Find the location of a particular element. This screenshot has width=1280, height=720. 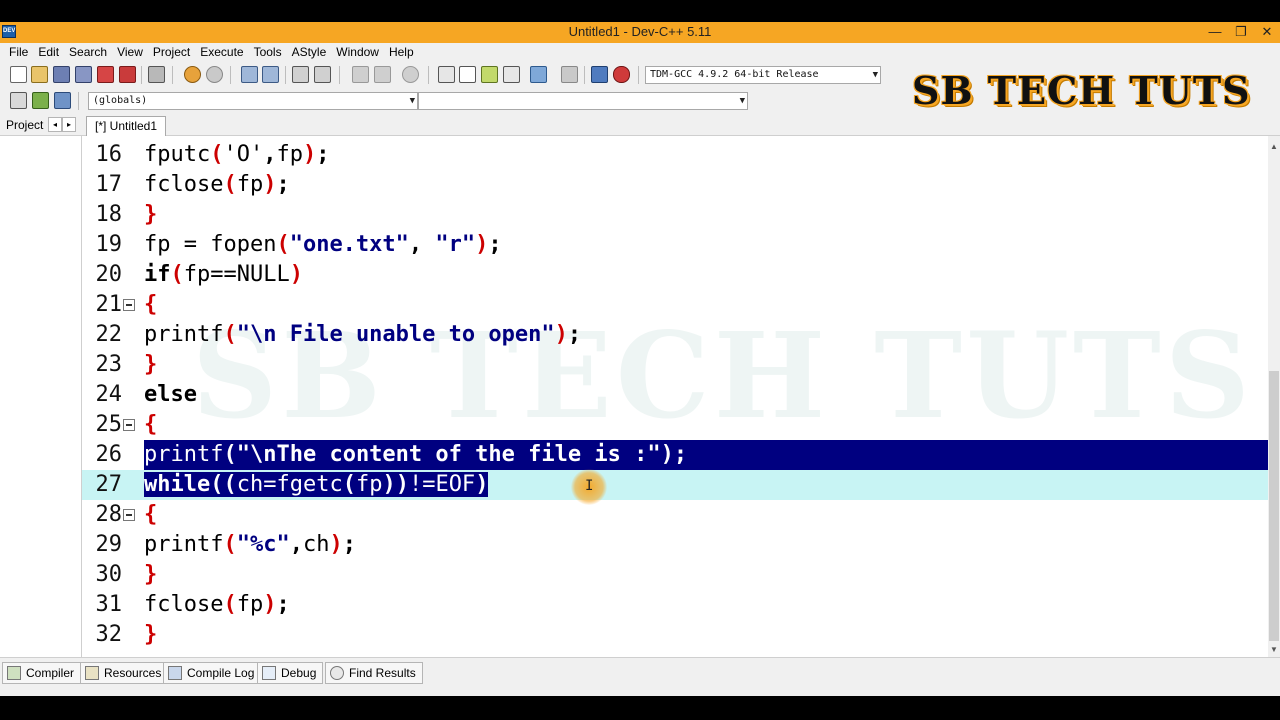

tab-compiler: Compiler is located at coordinates (42, 673).